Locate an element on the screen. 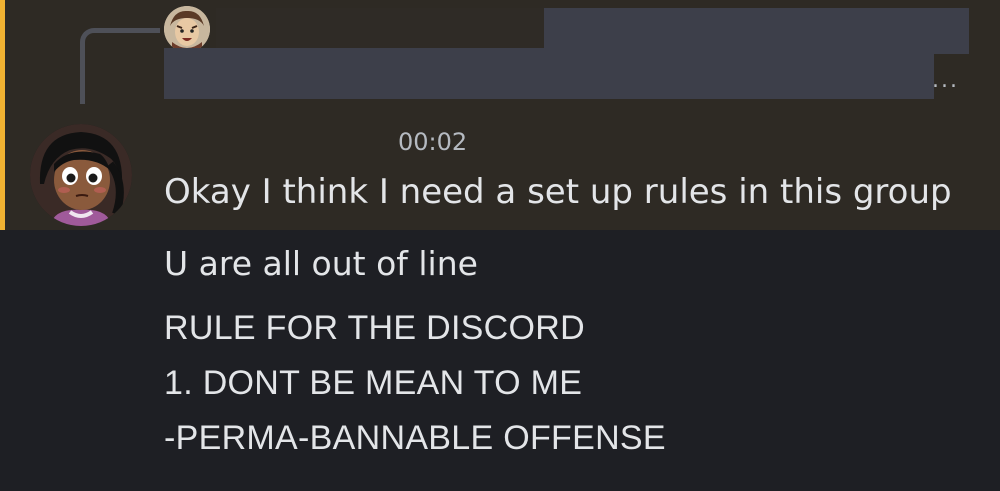 This screenshot has width=1000, height=491. message-line: RULE FOR THE DISCORD is located at coordinates (374, 328).